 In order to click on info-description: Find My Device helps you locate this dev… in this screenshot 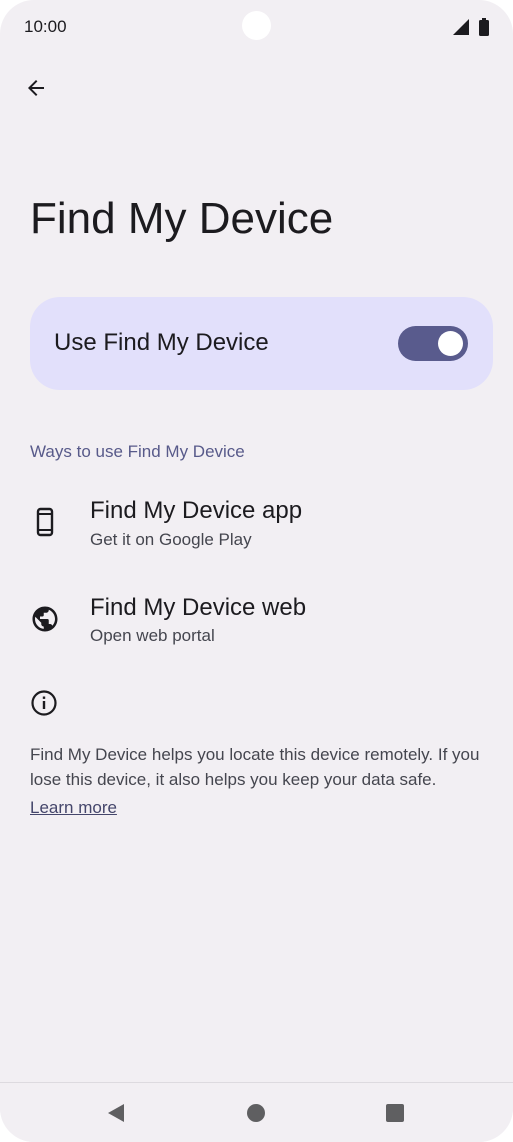, I will do `click(255, 767)`.